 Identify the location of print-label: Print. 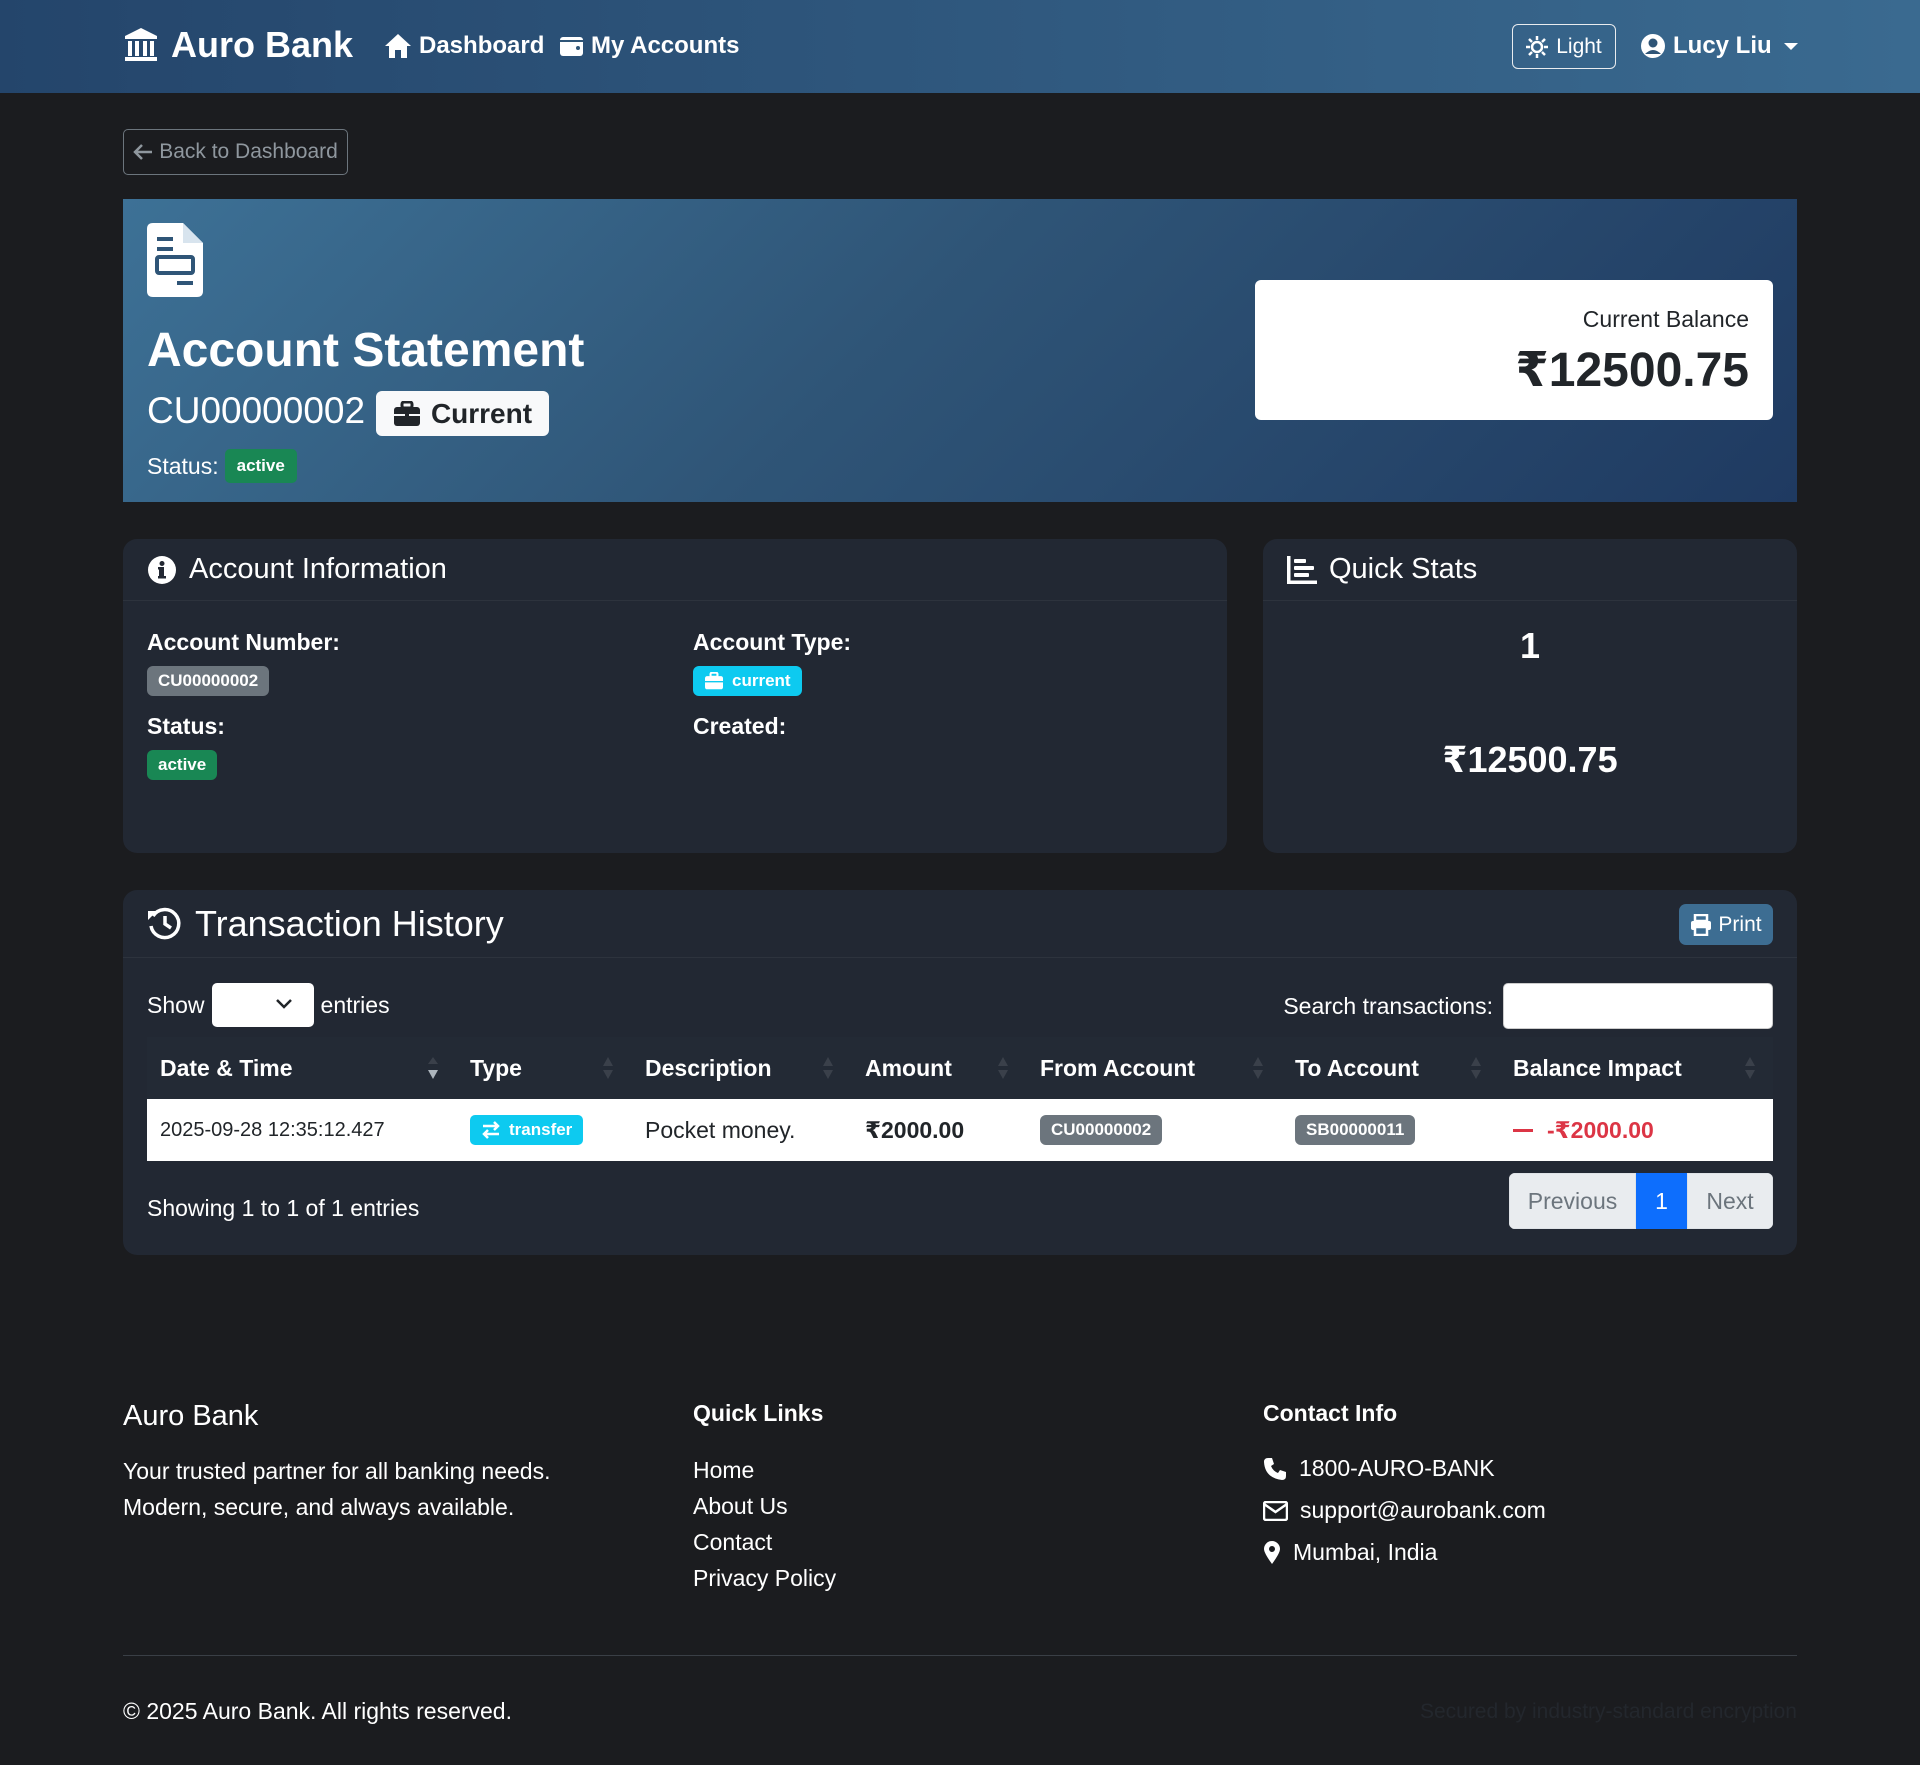
(1740, 924).